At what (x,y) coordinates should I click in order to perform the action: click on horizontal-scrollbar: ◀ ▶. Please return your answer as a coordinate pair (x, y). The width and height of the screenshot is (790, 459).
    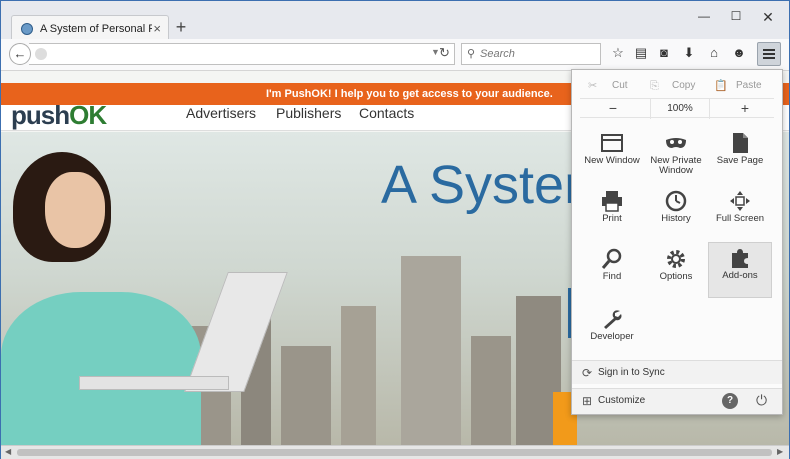
    Looking at the image, I should click on (395, 452).